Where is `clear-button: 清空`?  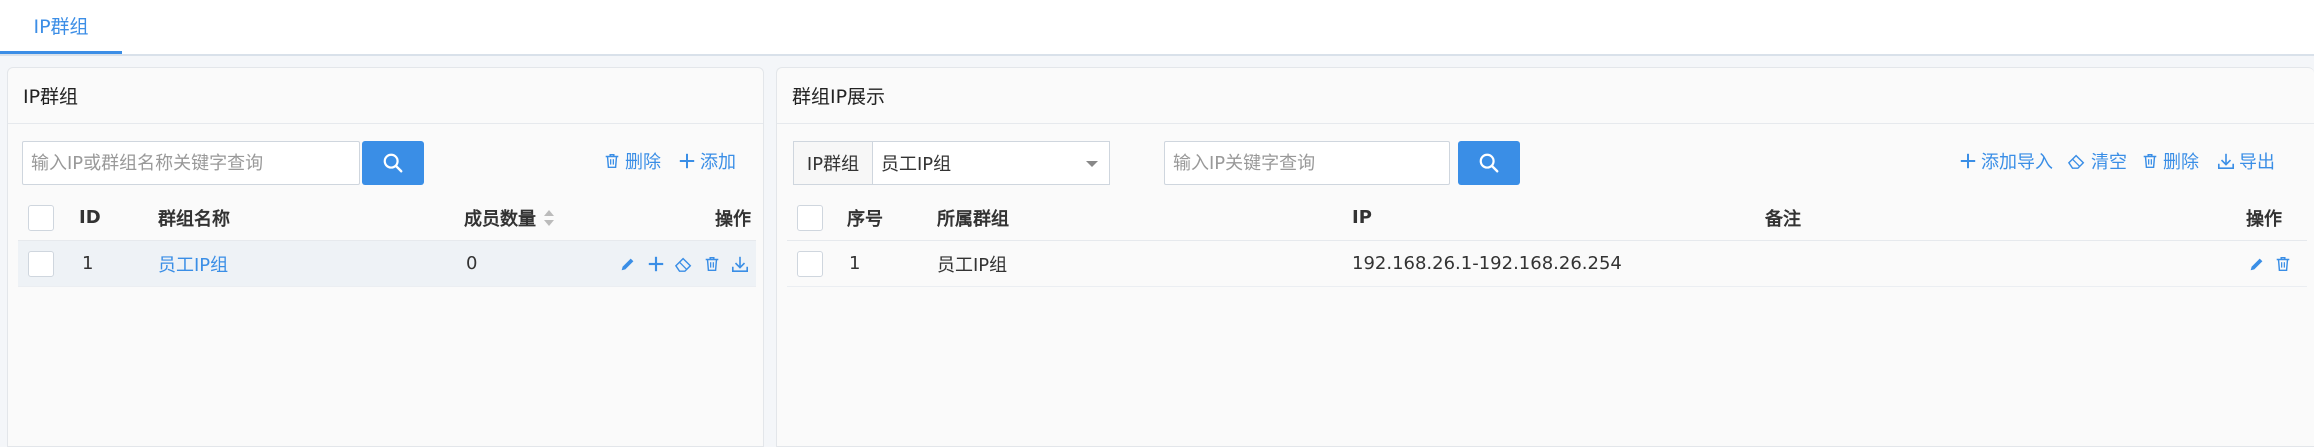 clear-button: 清空 is located at coordinates (2097, 161).